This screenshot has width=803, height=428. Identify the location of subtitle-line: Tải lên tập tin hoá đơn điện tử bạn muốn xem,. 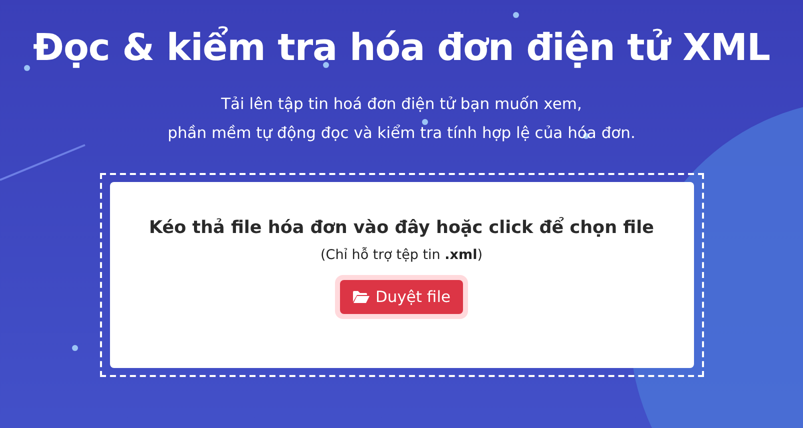
(401, 104).